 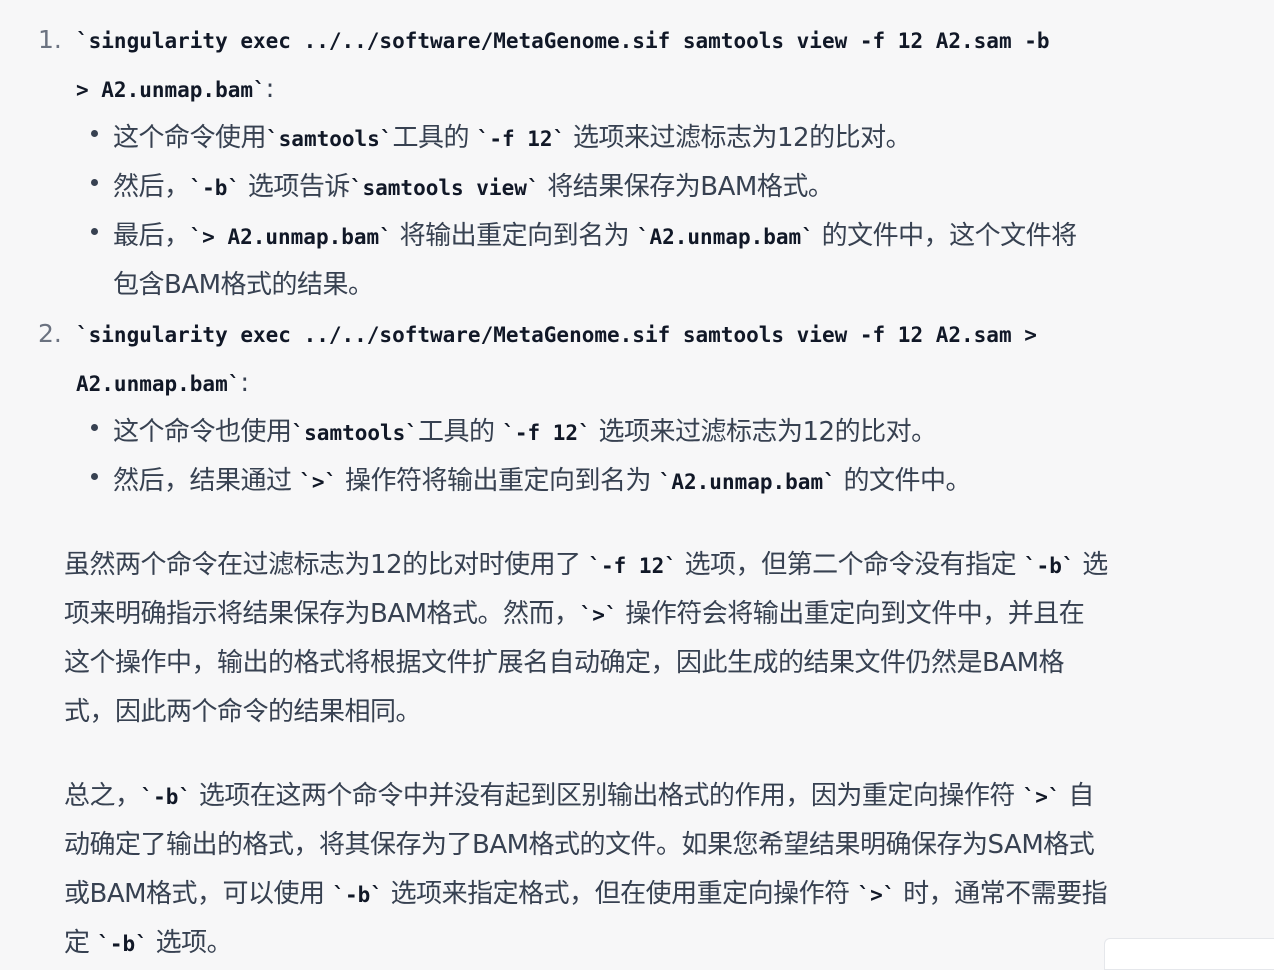 I want to click on inline-code: A2.unmap.bam`, so click(x=158, y=384).